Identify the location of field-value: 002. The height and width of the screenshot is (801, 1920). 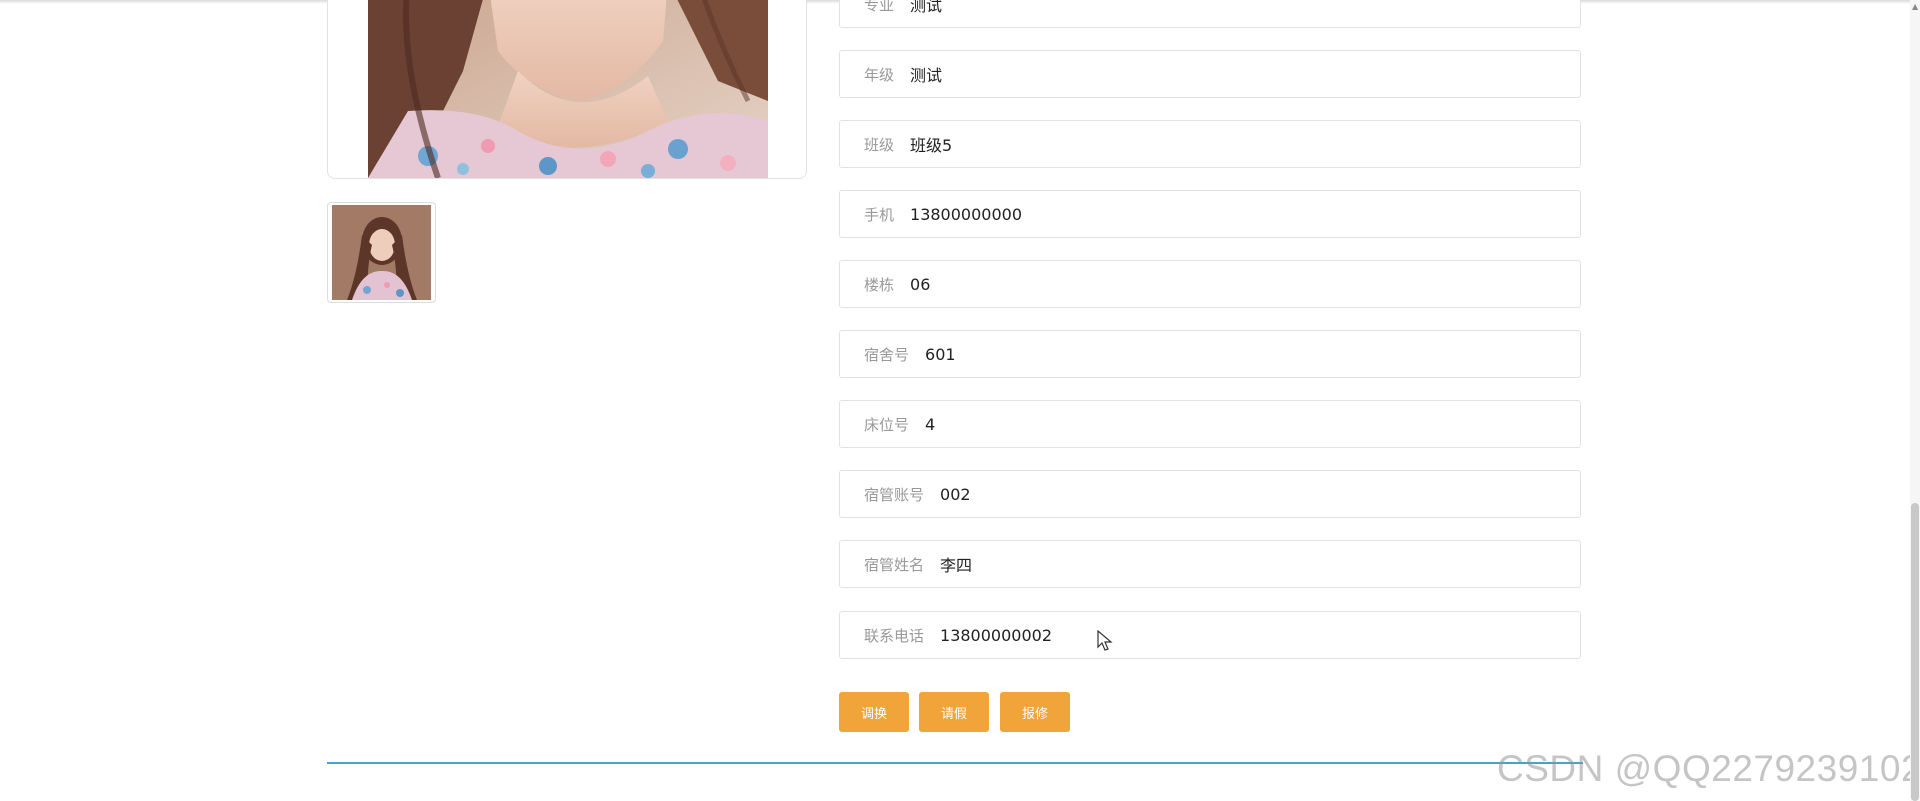
(955, 494).